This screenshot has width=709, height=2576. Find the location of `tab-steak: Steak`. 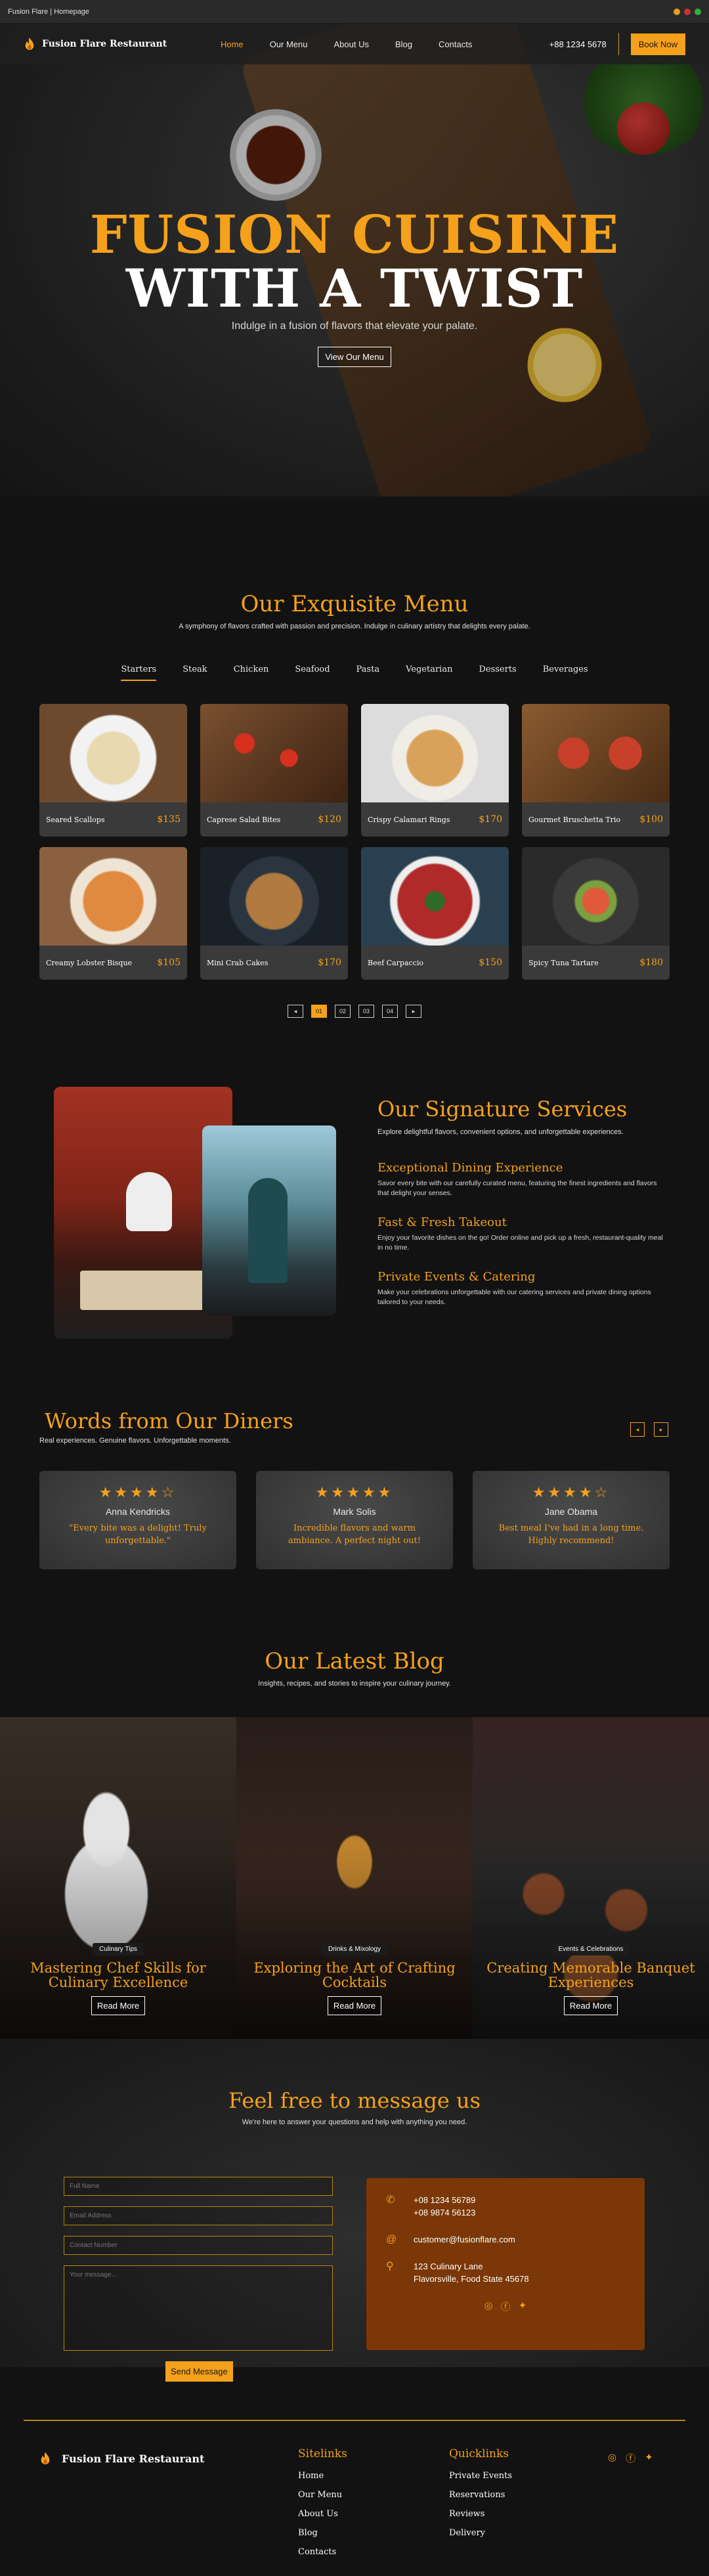

tab-steak: Steak is located at coordinates (195, 673).